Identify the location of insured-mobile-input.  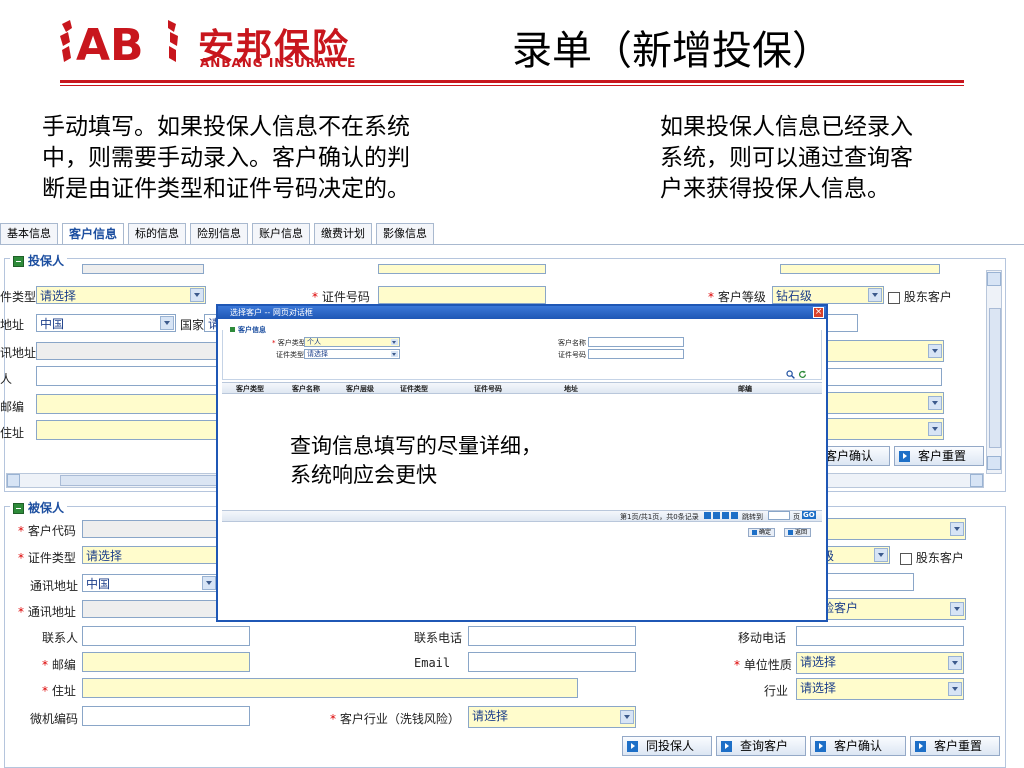
(880, 636).